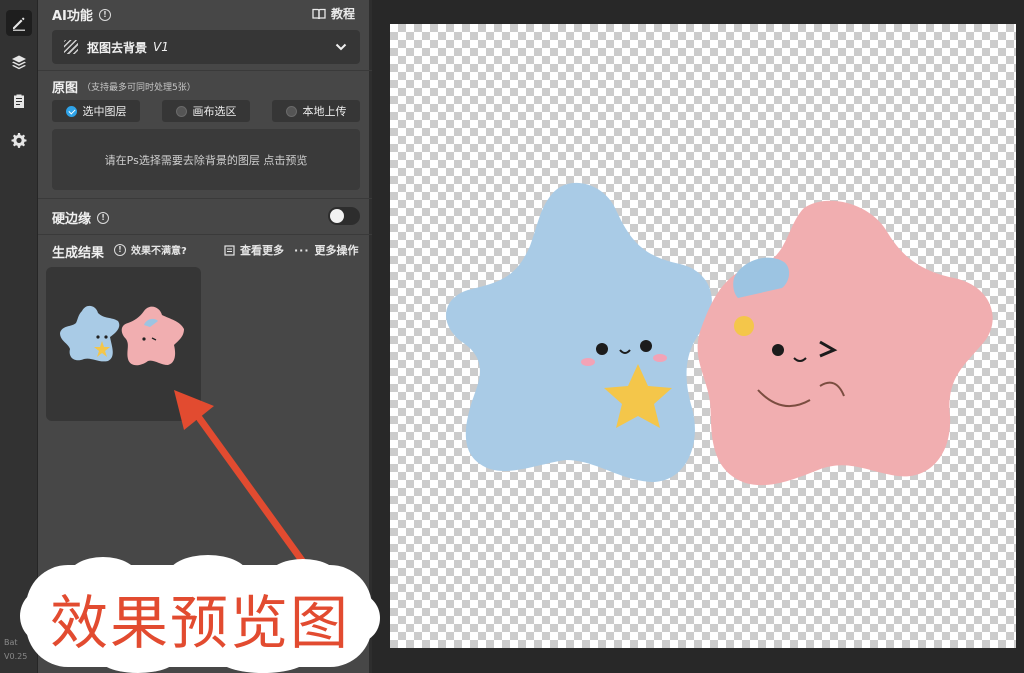 The height and width of the screenshot is (673, 1024). What do you see at coordinates (72, 16) in the screenshot?
I see `ai-section-title: AI功能` at bounding box center [72, 16].